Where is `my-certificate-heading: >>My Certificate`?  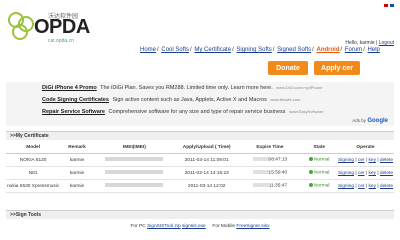 my-certificate-heading: >>My Certificate is located at coordinates (200, 135).